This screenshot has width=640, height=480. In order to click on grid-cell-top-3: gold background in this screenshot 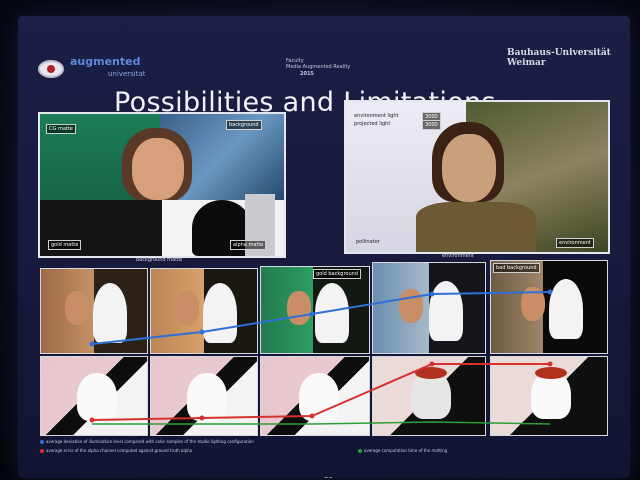, I will do `click(315, 310)`.